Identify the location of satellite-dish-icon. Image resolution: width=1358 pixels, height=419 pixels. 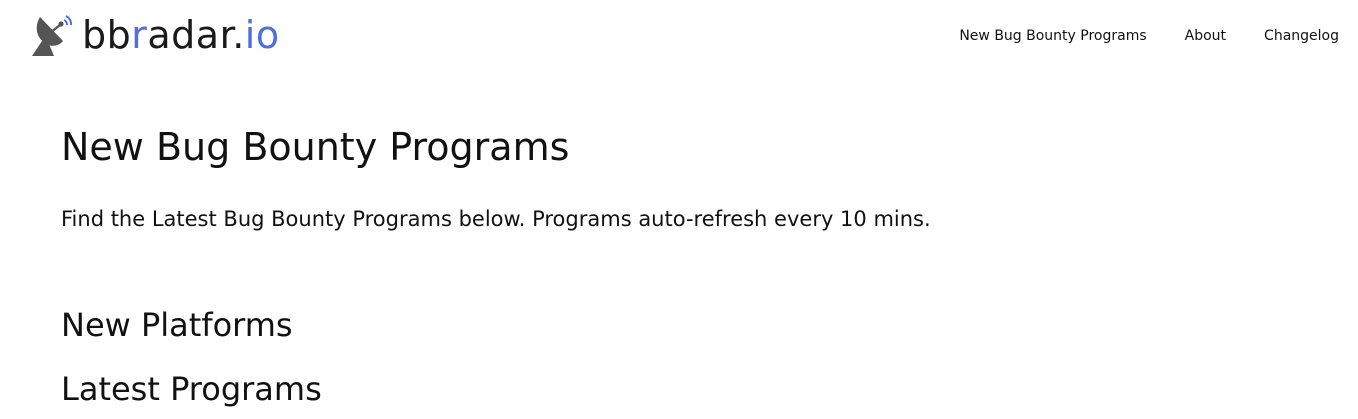
(52, 35).